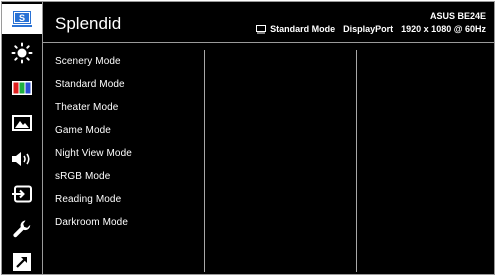 The image size is (498, 278). I want to click on sidebar-item-sound, so click(22, 159).